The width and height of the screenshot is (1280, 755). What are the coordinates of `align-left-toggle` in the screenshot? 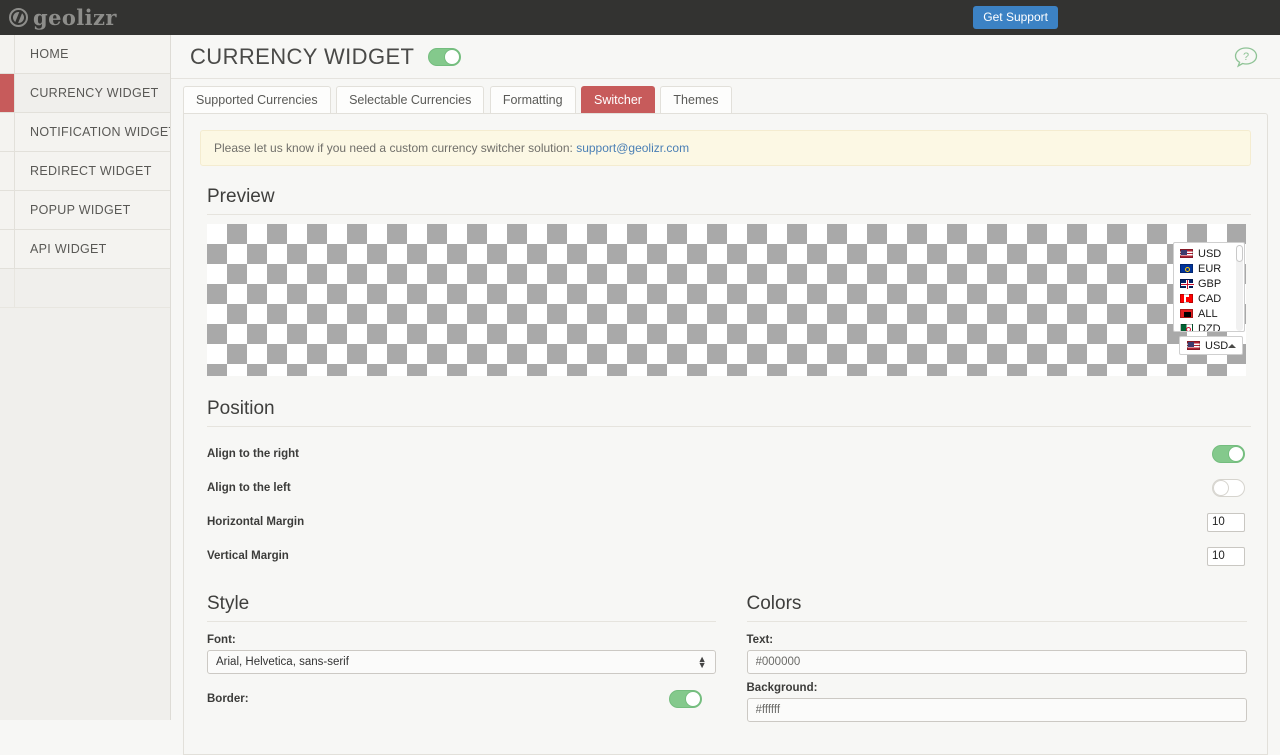 It's located at (1228, 488).